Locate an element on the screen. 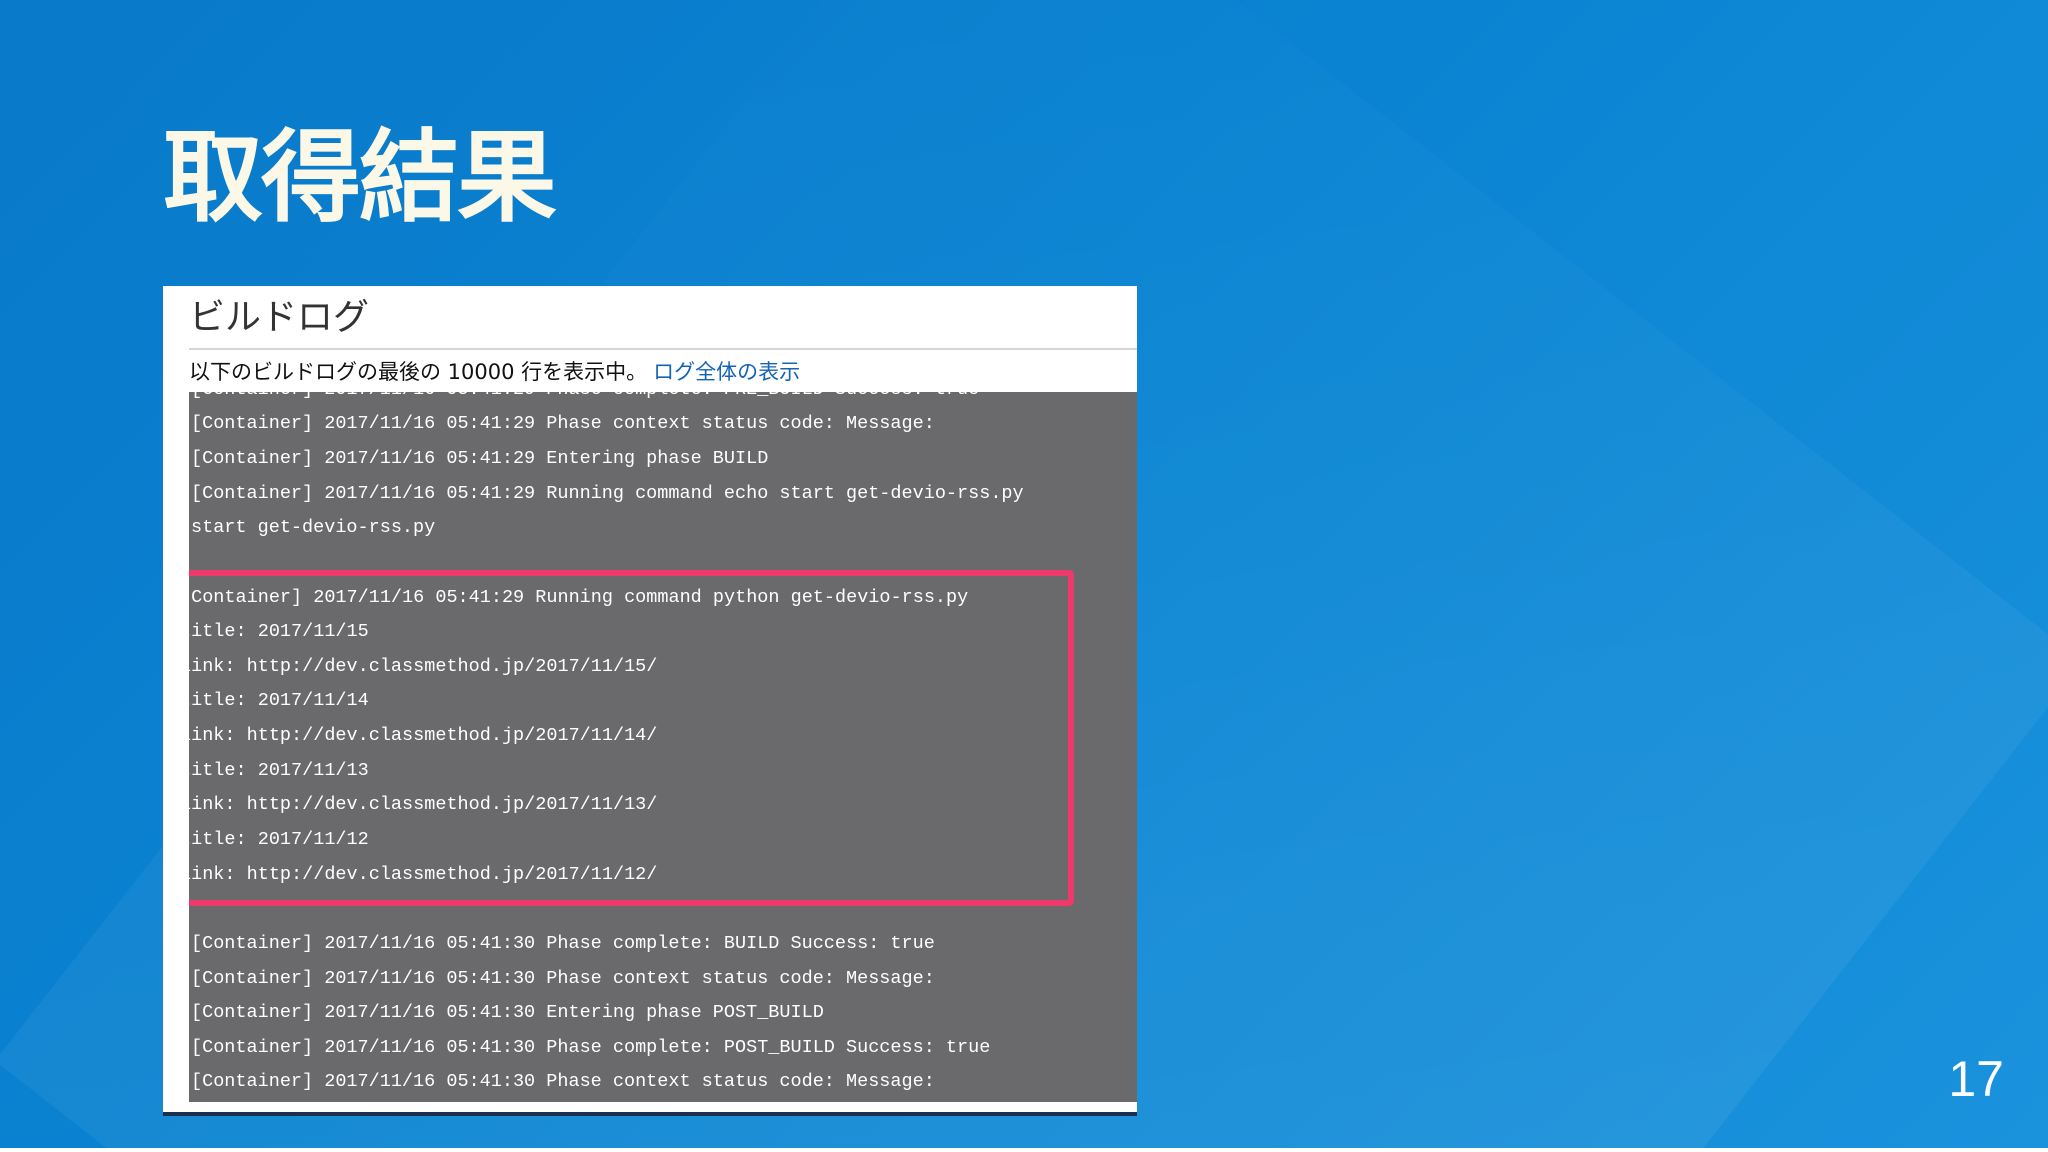 Image resolution: width=2048 pixels, height=1152 pixels. log-line: title: 2017/11/15 is located at coordinates (279, 631).